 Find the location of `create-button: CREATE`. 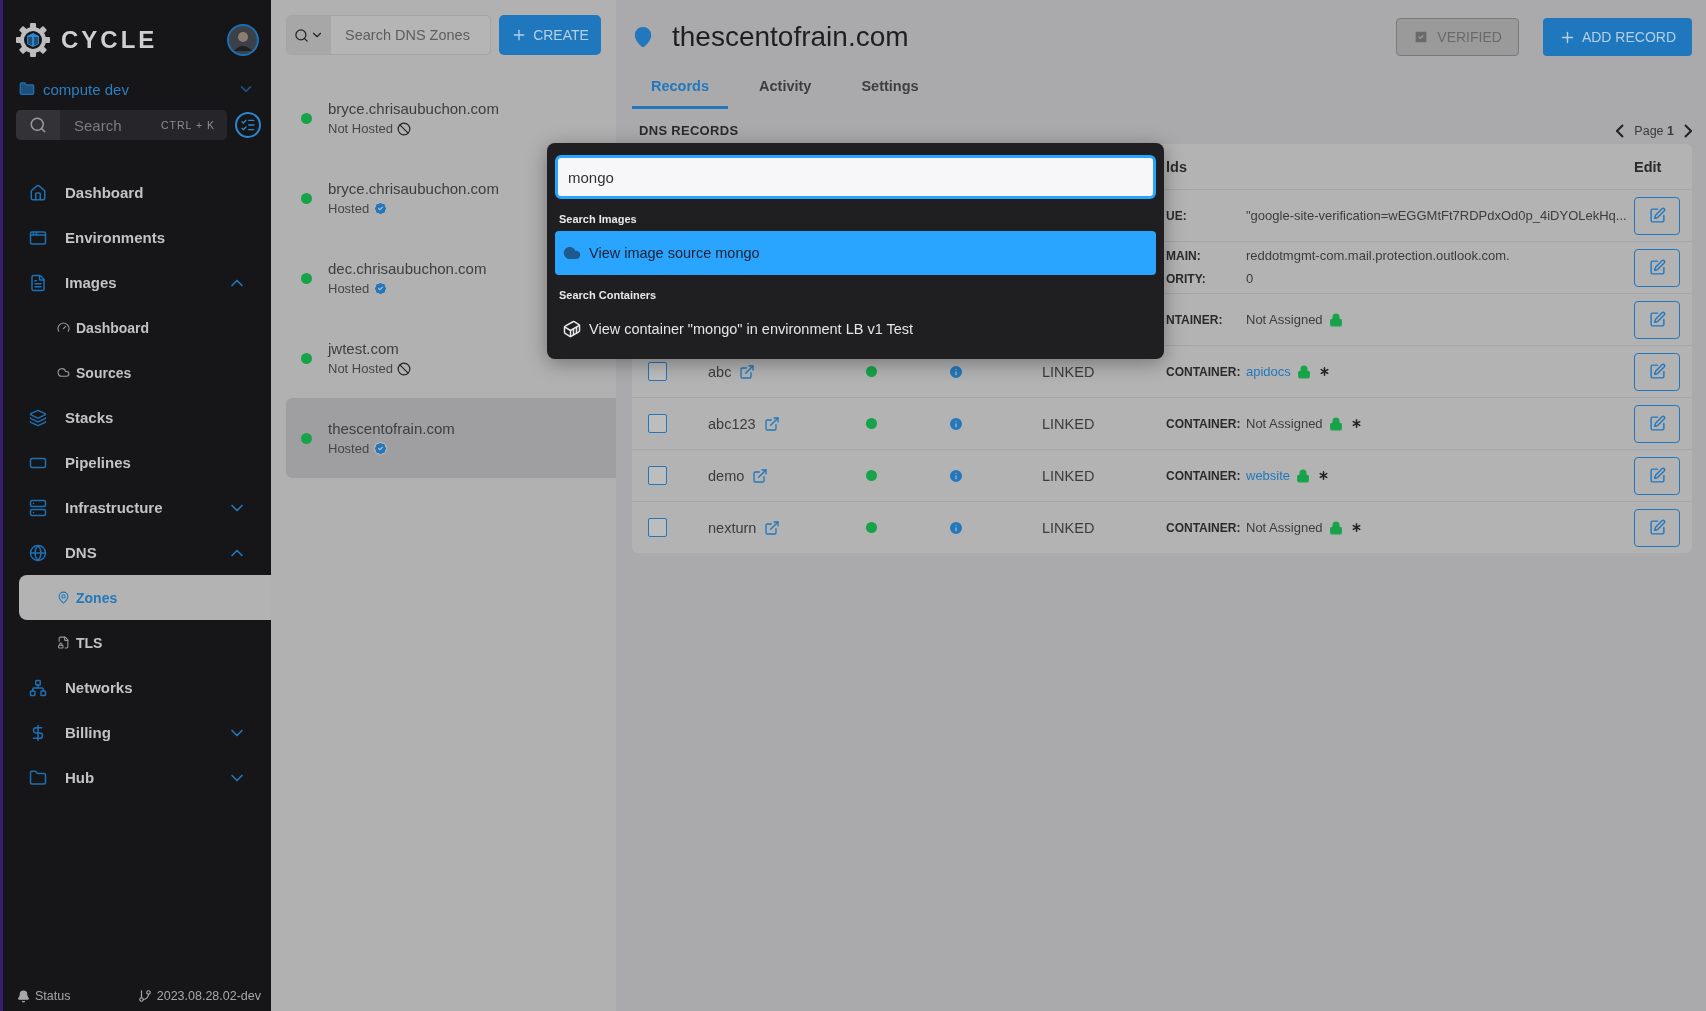

create-button: CREATE is located at coordinates (550, 35).